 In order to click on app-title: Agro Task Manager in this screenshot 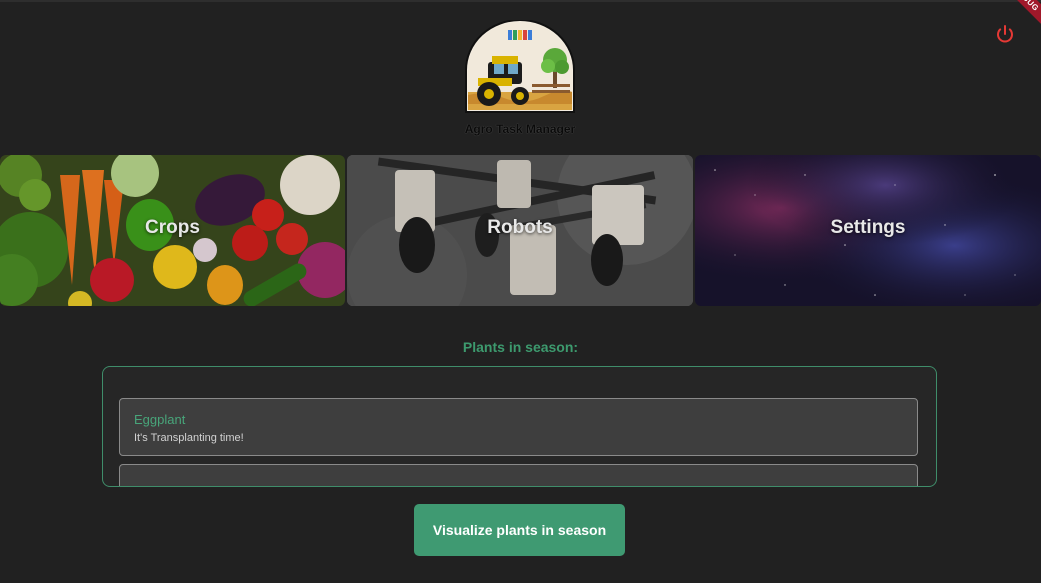, I will do `click(520, 129)`.